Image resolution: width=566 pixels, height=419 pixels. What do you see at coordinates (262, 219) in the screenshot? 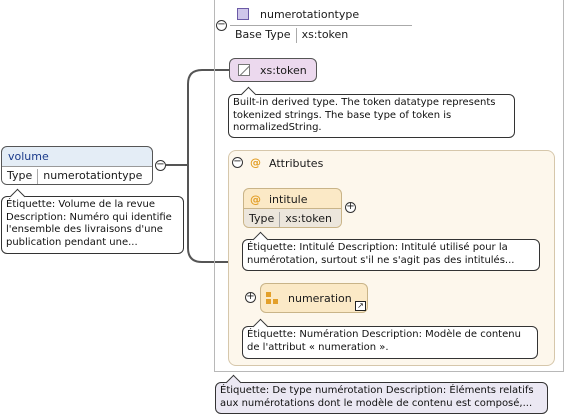
I see `intitule-type-label: Type` at bounding box center [262, 219].